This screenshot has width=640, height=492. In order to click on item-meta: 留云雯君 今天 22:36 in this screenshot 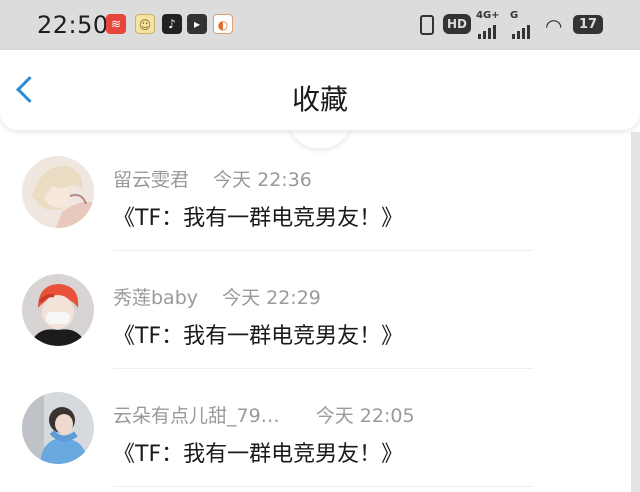, I will do `click(212, 178)`.